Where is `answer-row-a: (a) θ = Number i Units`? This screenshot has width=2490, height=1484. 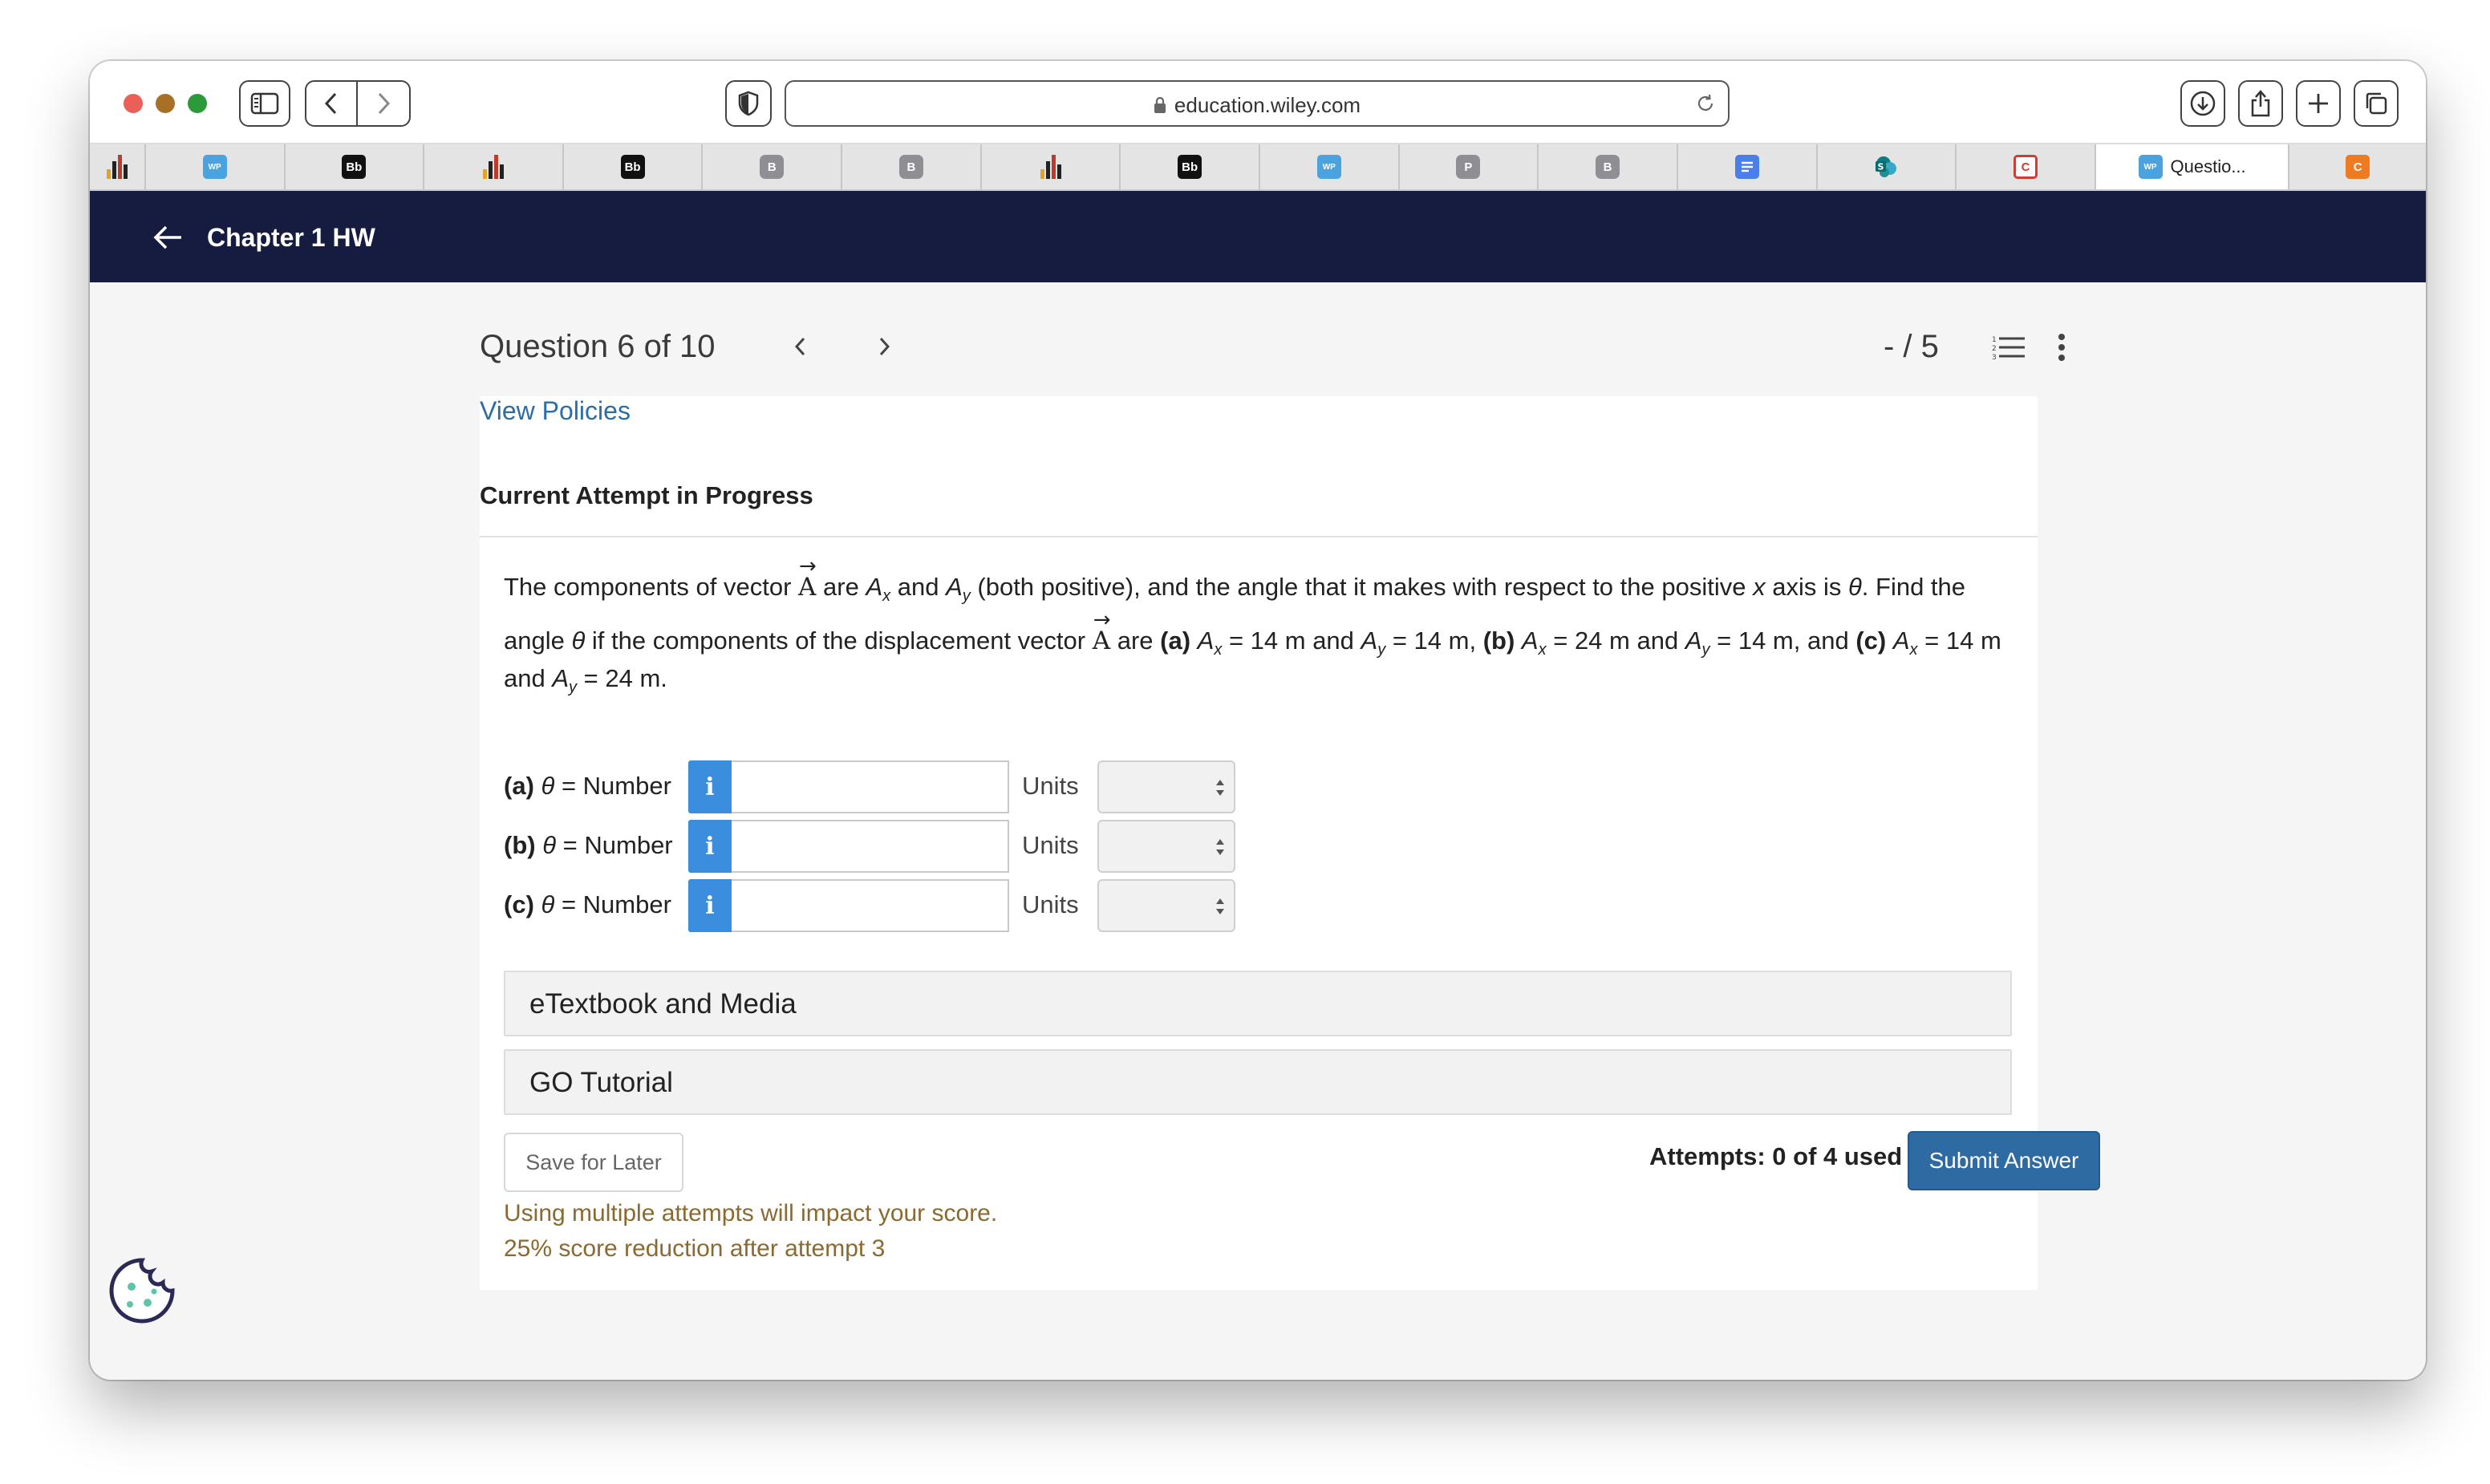 answer-row-a: (a) θ = Number i Units is located at coordinates (881, 786).